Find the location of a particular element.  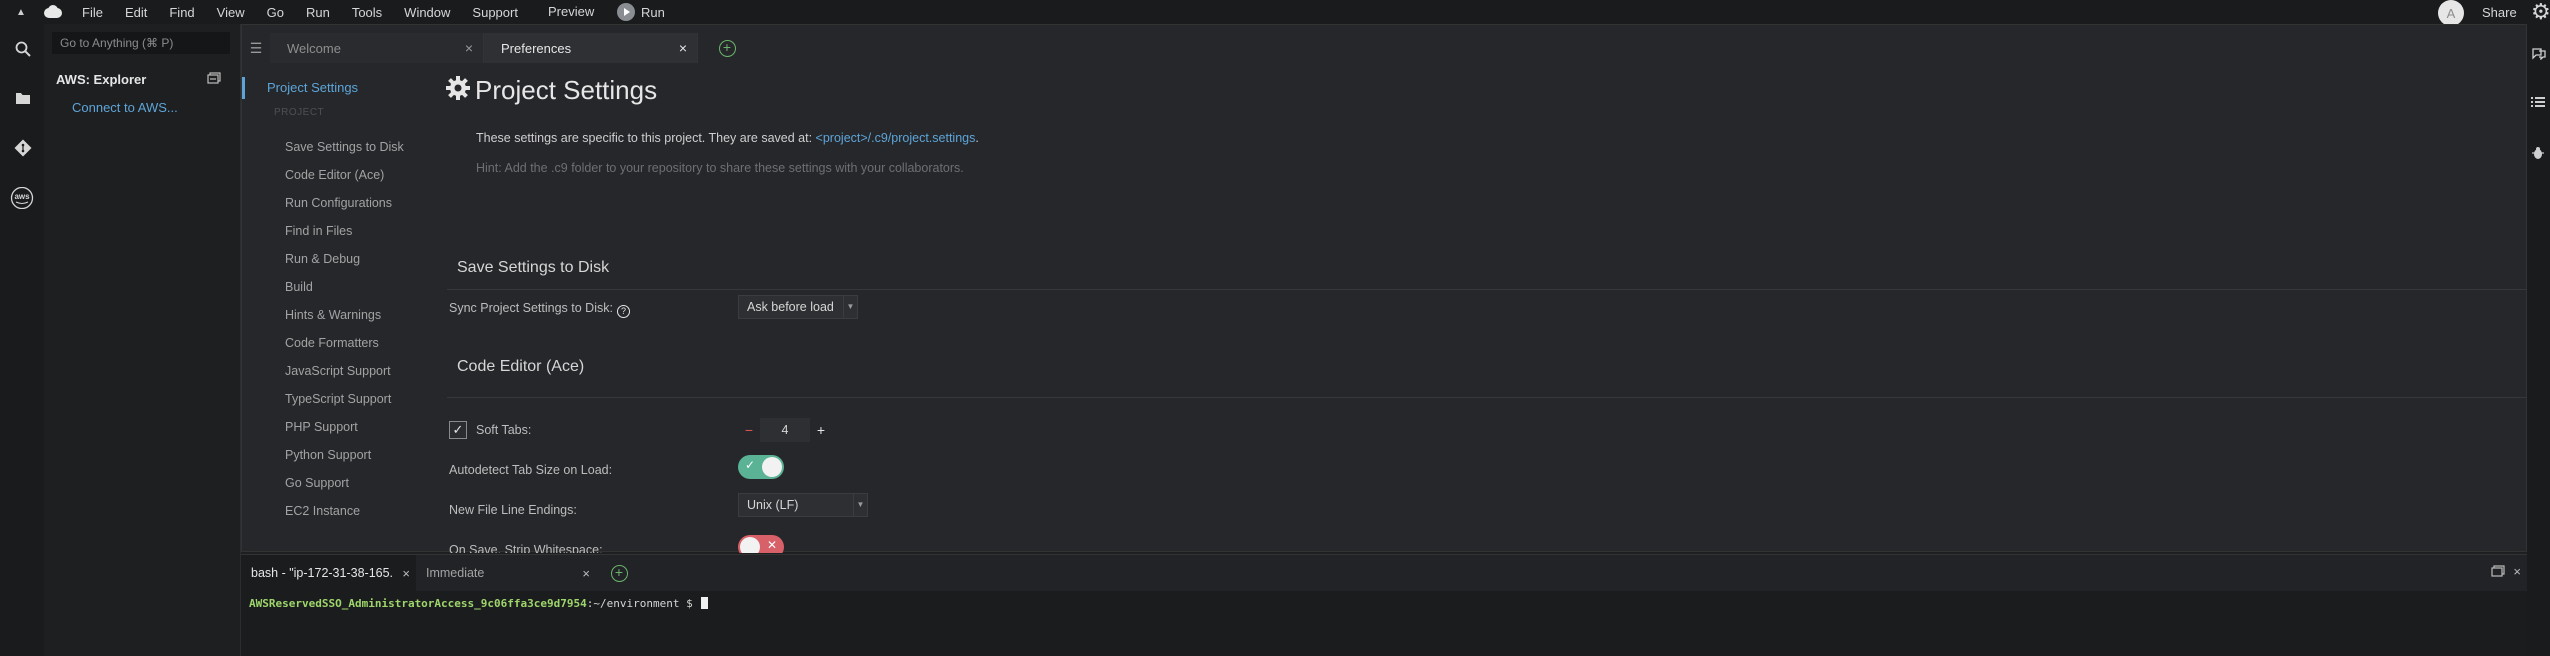

cloud9-logo-icon is located at coordinates (53, 12).